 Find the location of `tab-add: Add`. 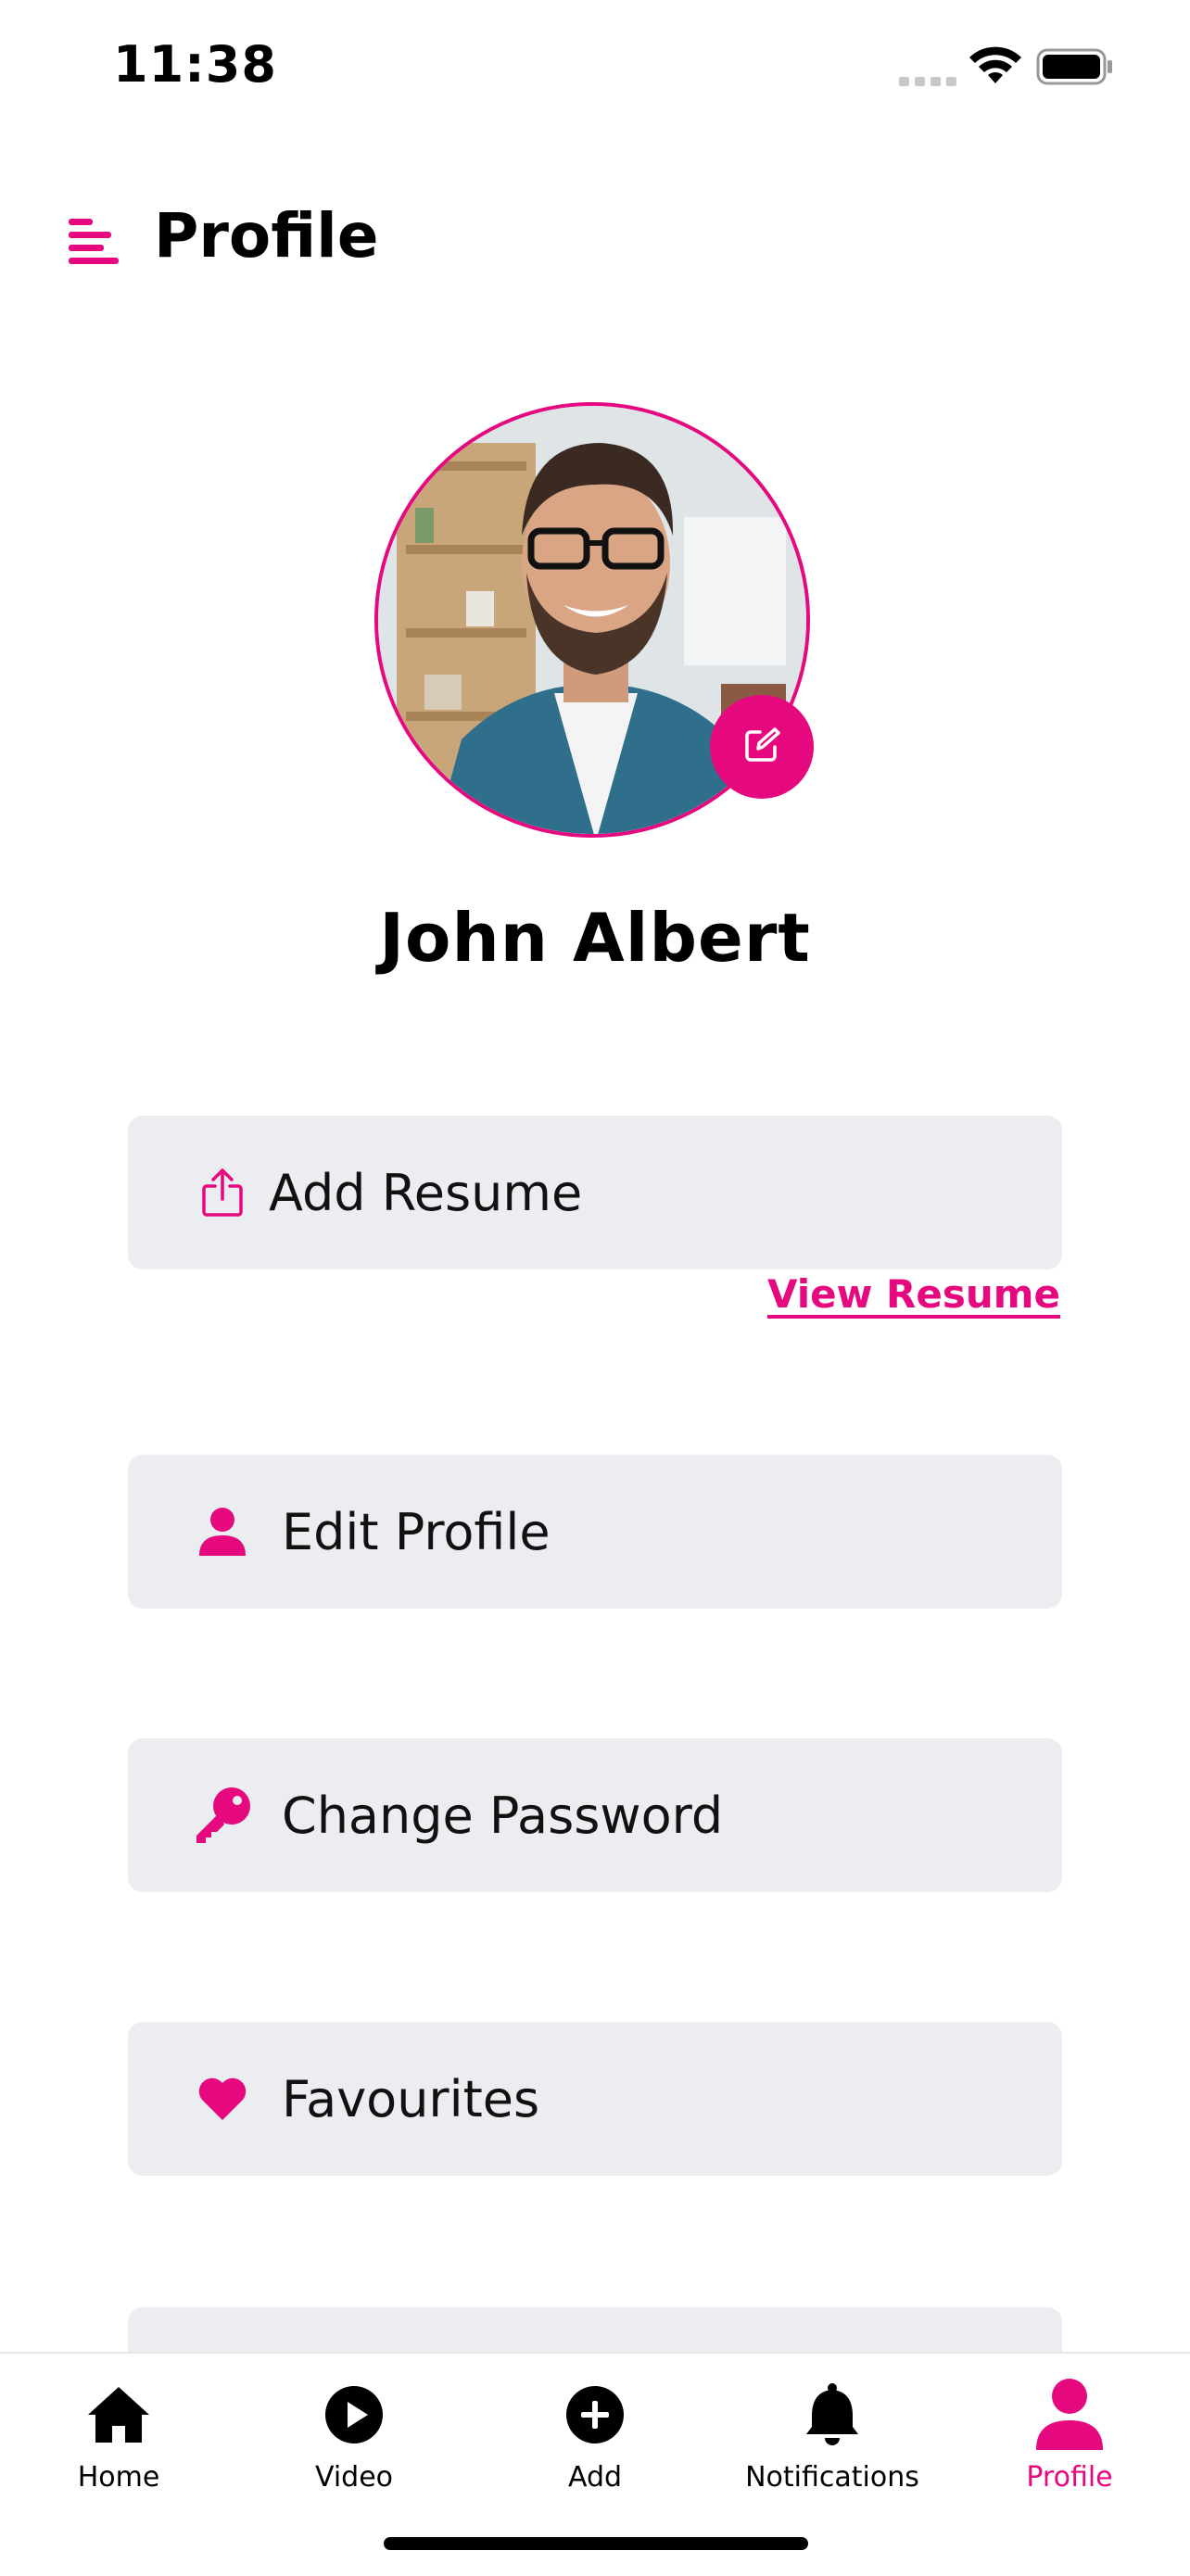

tab-add: Add is located at coordinates (595, 2433).